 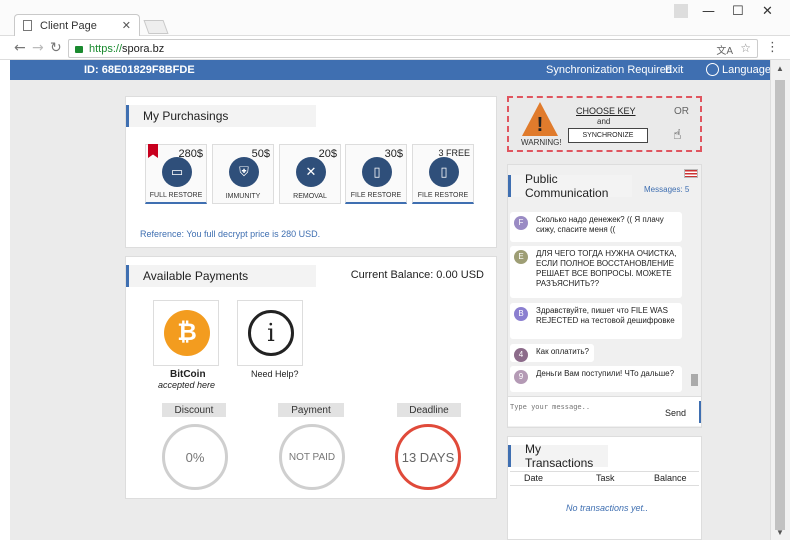 What do you see at coordinates (521, 355) in the screenshot?
I see `avatar: 4` at bounding box center [521, 355].